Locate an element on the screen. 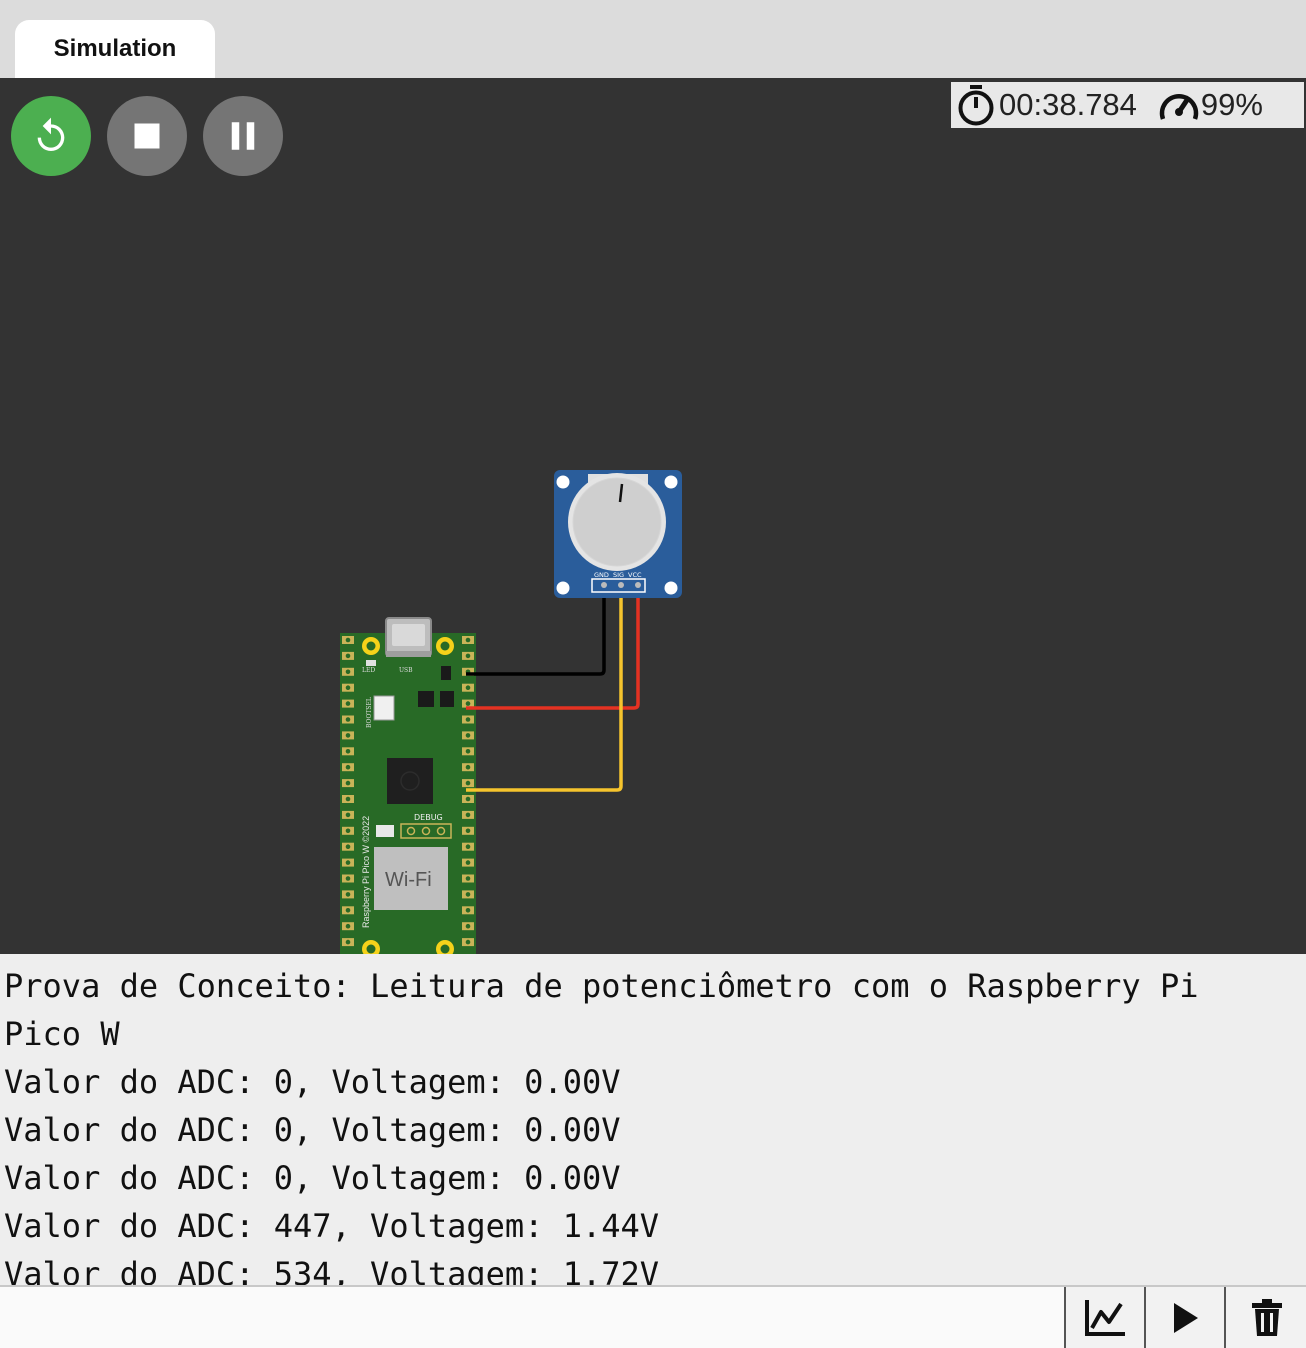 This screenshot has height=1348, width=1306. pin-label-gnd: GND is located at coordinates (601, 575).